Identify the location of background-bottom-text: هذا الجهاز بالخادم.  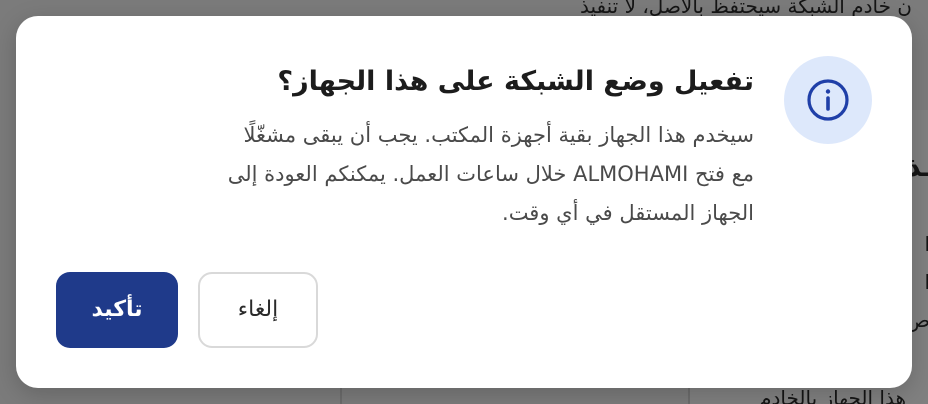
(832, 395).